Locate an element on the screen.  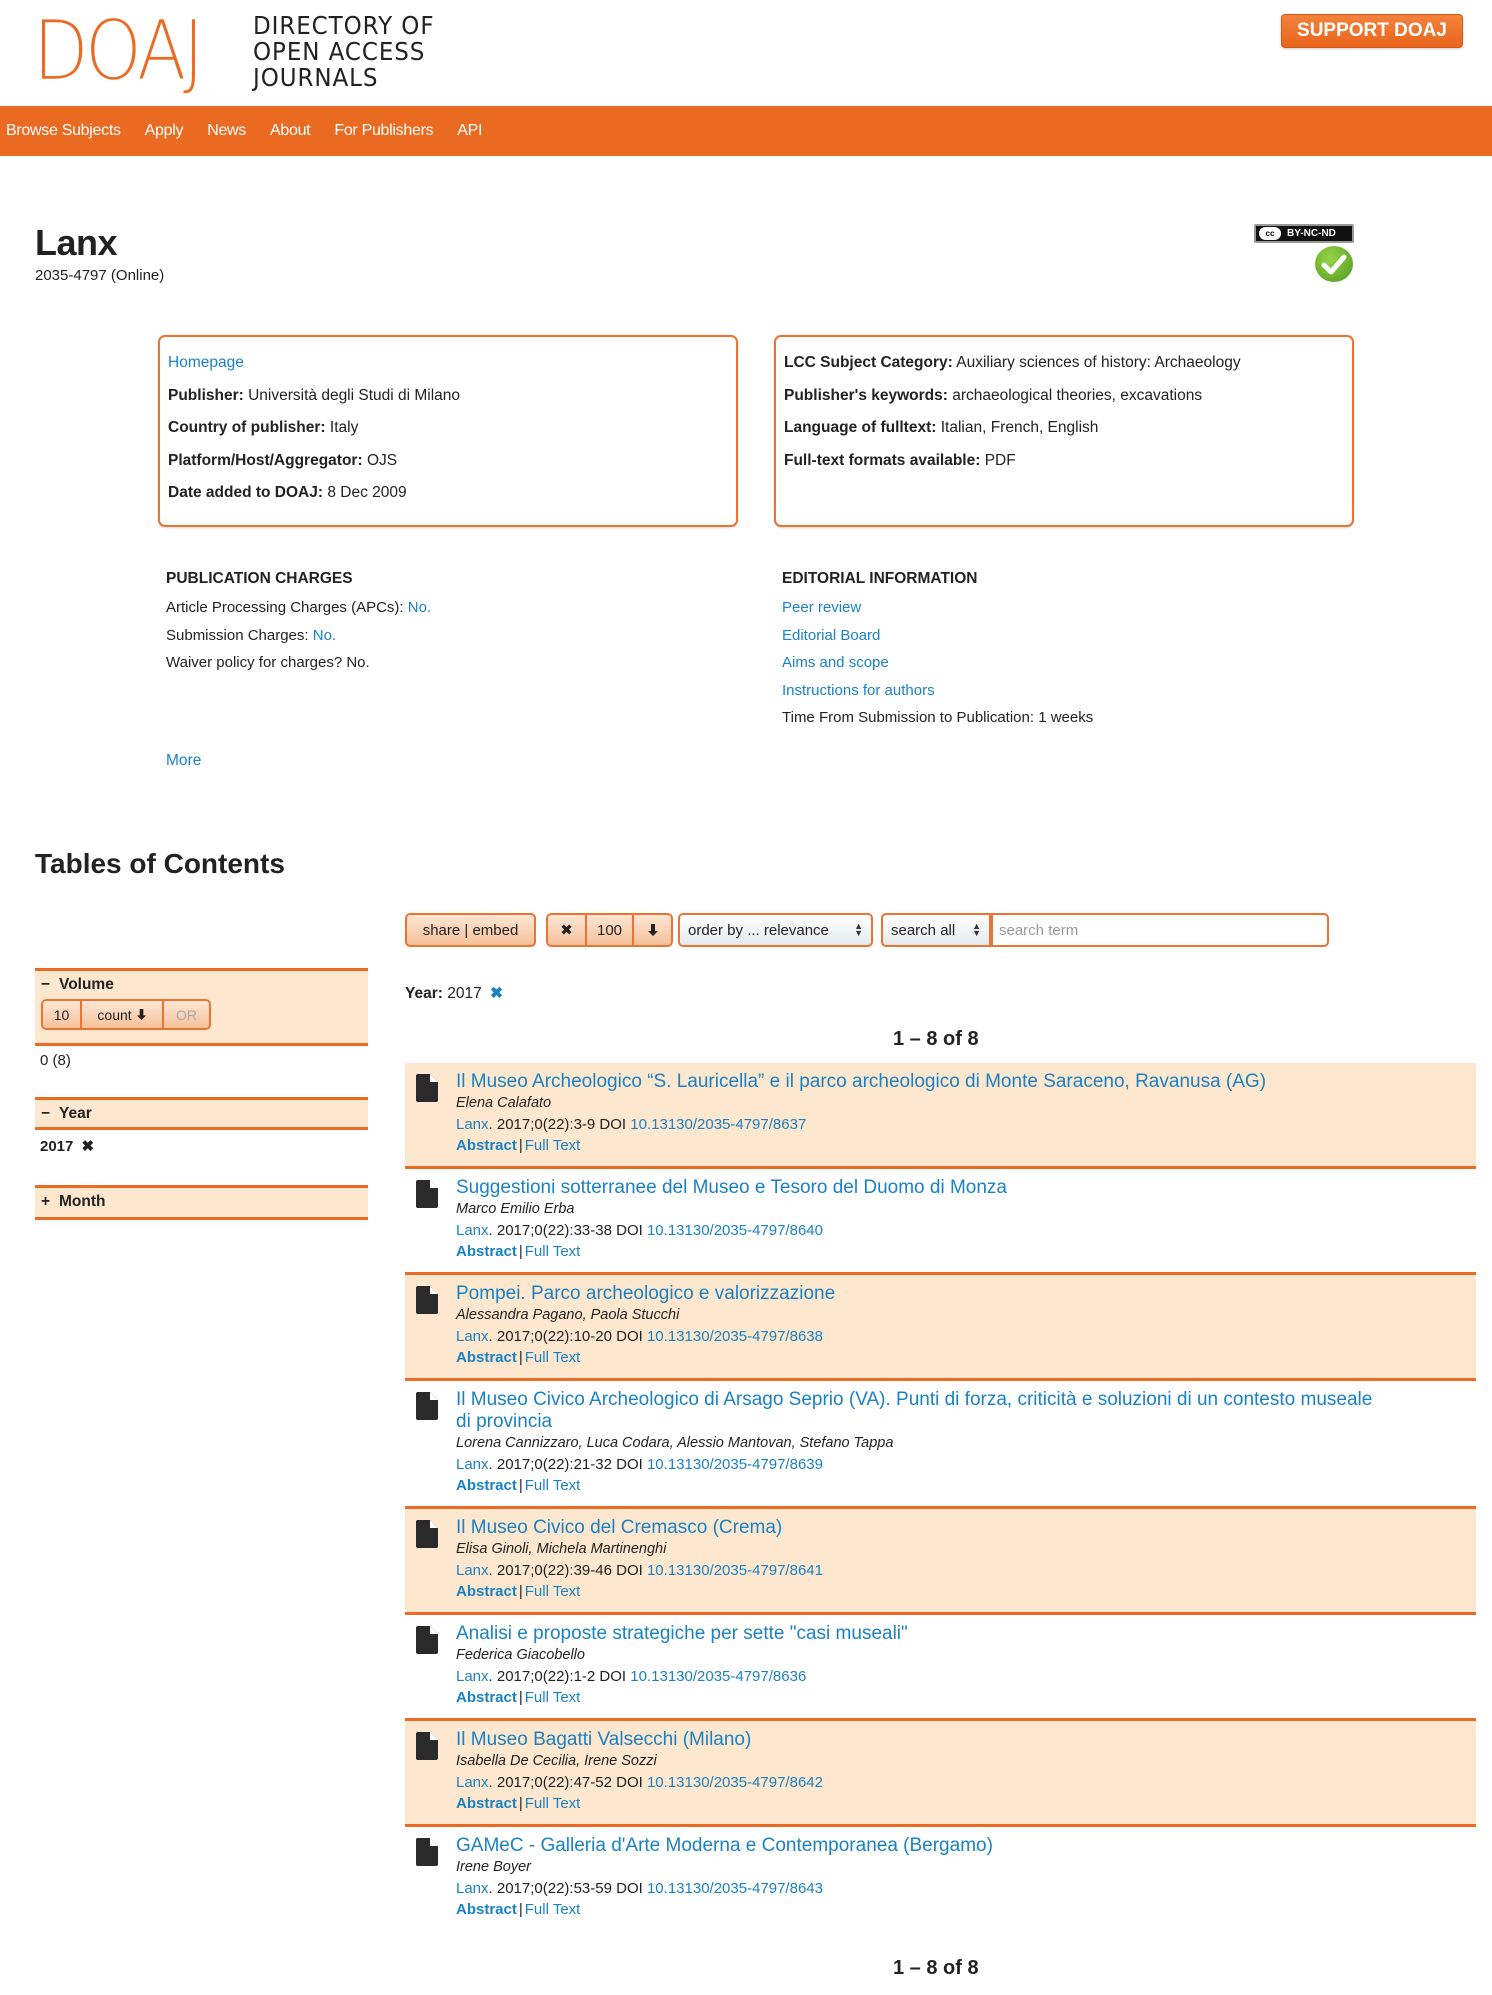
peer-review-link: Peer review is located at coordinates (821, 607).